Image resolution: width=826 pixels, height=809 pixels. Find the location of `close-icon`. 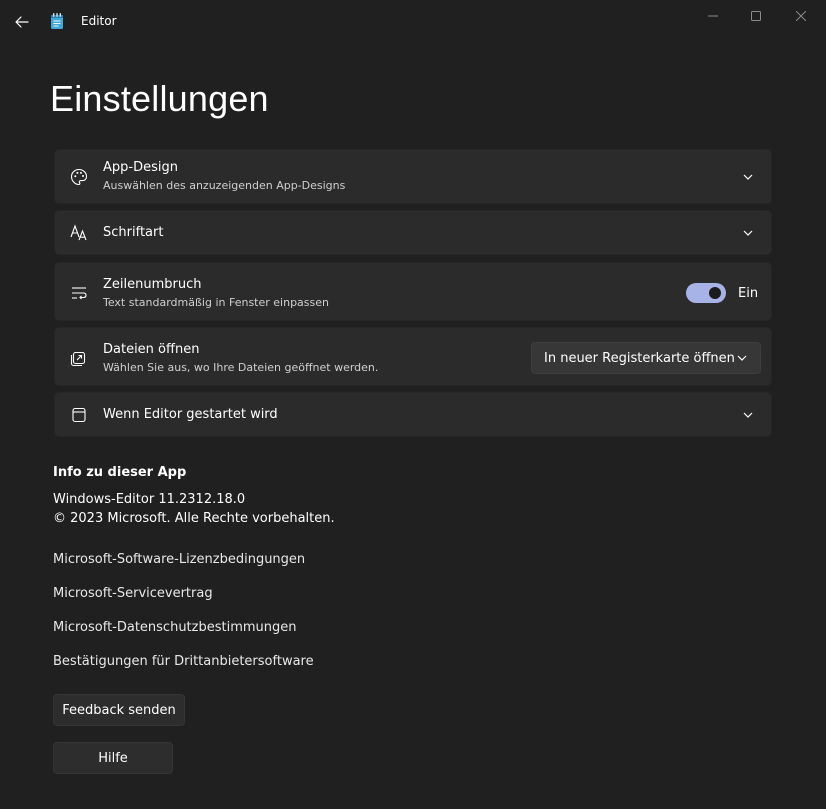

close-icon is located at coordinates (801, 16).